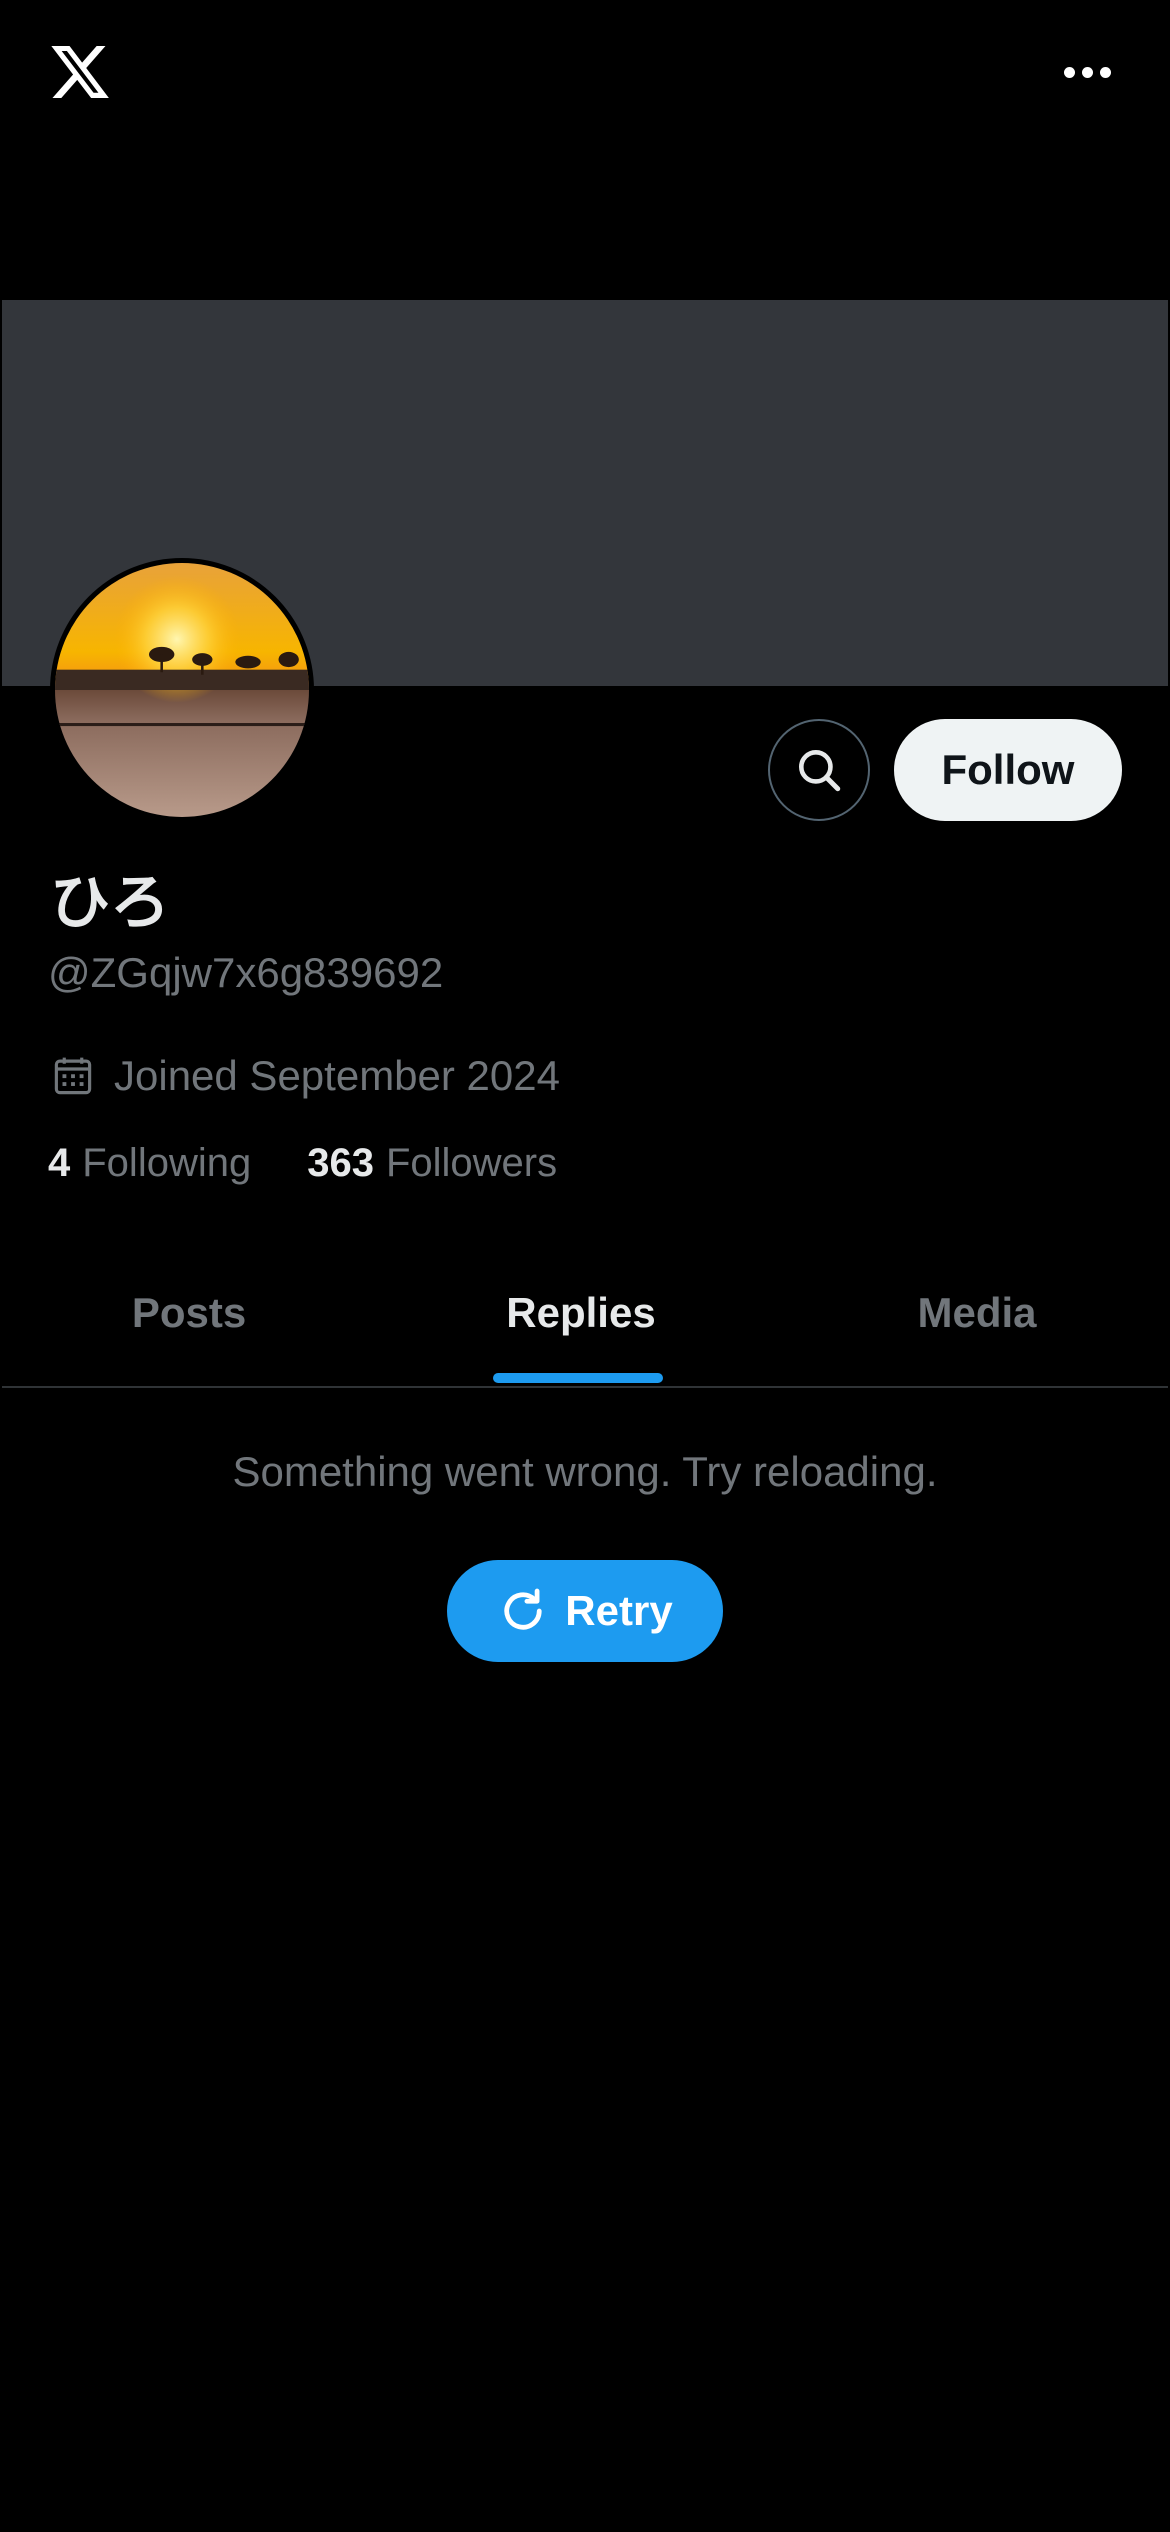 Image resolution: width=1170 pixels, height=2532 pixels. I want to click on followers-label: Followers, so click(471, 1162).